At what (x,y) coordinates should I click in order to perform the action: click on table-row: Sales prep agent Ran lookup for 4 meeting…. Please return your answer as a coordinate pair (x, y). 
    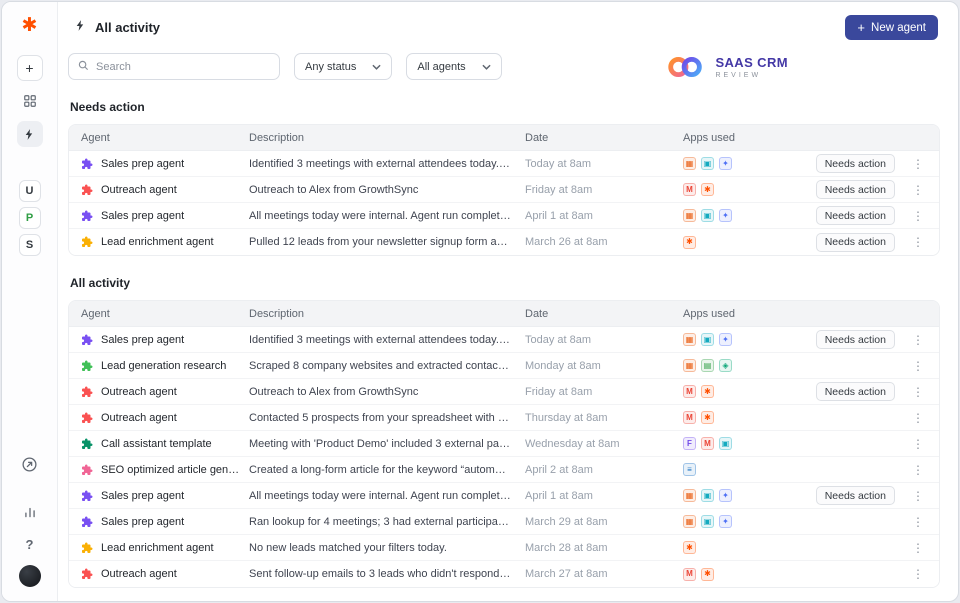
    Looking at the image, I should click on (504, 522).